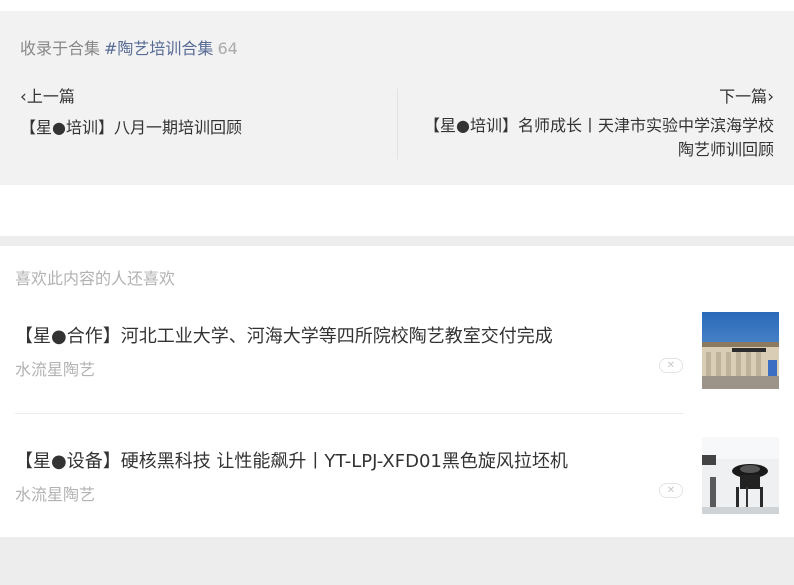  Describe the element at coordinates (284, 335) in the screenshot. I see `recommendation-title: 【星●合作】河北工业大学、河海大学等四所院校陶艺教室交付完成` at that location.